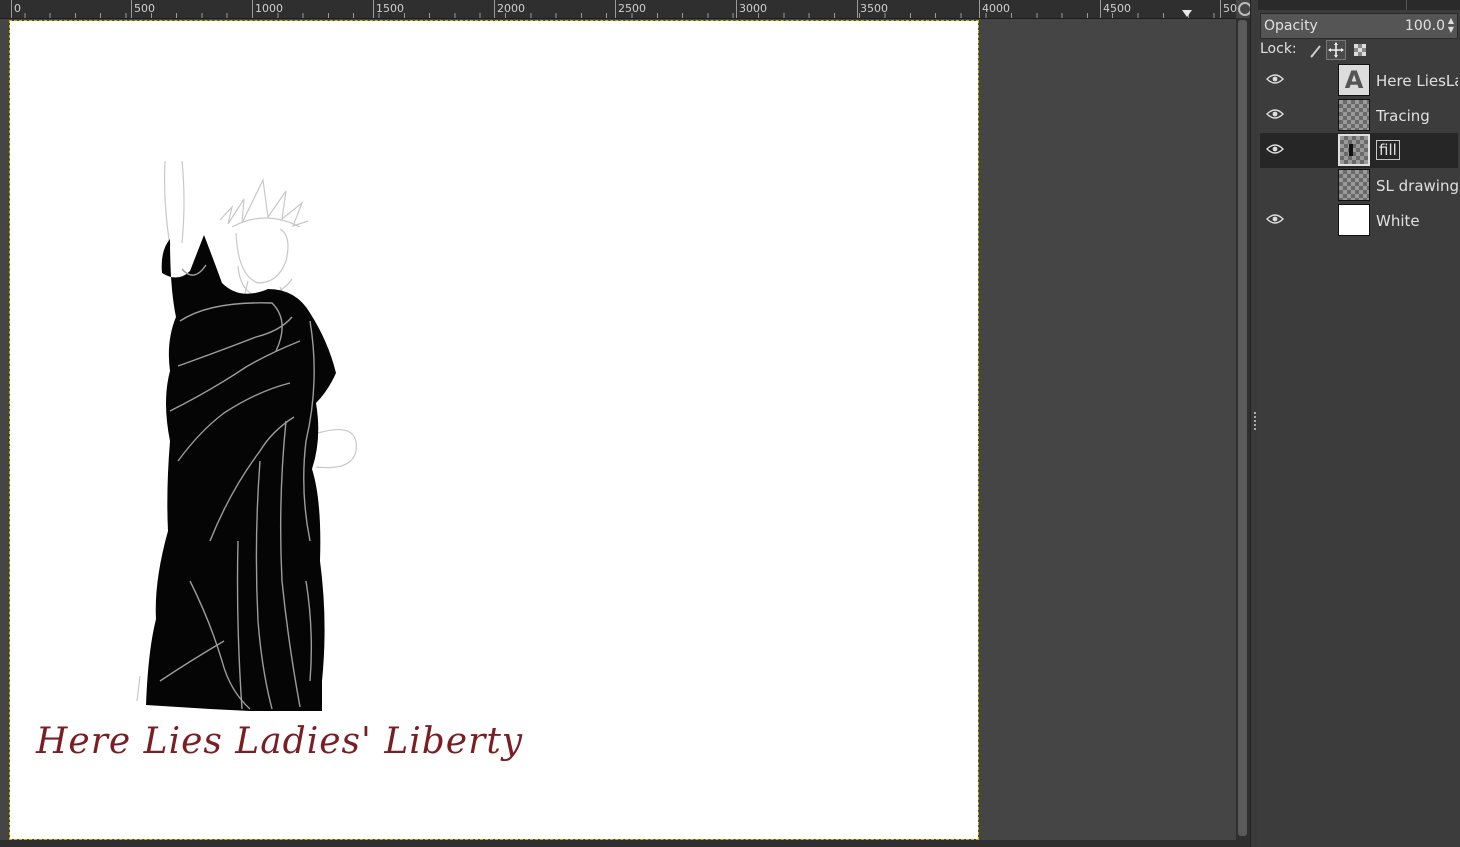 The image size is (1460, 847). What do you see at coordinates (1417, 186) in the screenshot?
I see `layer-name: SL drawing` at bounding box center [1417, 186].